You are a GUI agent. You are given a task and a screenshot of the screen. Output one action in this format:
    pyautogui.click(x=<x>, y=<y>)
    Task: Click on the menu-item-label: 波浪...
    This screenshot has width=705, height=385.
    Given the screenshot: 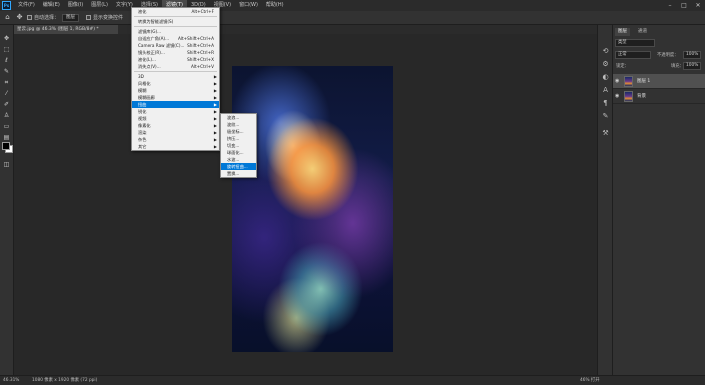 What is the action you would take?
    pyautogui.click(x=233, y=117)
    